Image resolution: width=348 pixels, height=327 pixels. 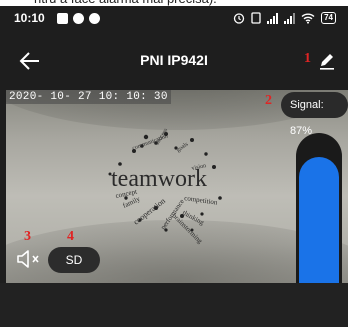 What do you see at coordinates (290, 18) in the screenshot?
I see `cell-signal-2-icon` at bounding box center [290, 18].